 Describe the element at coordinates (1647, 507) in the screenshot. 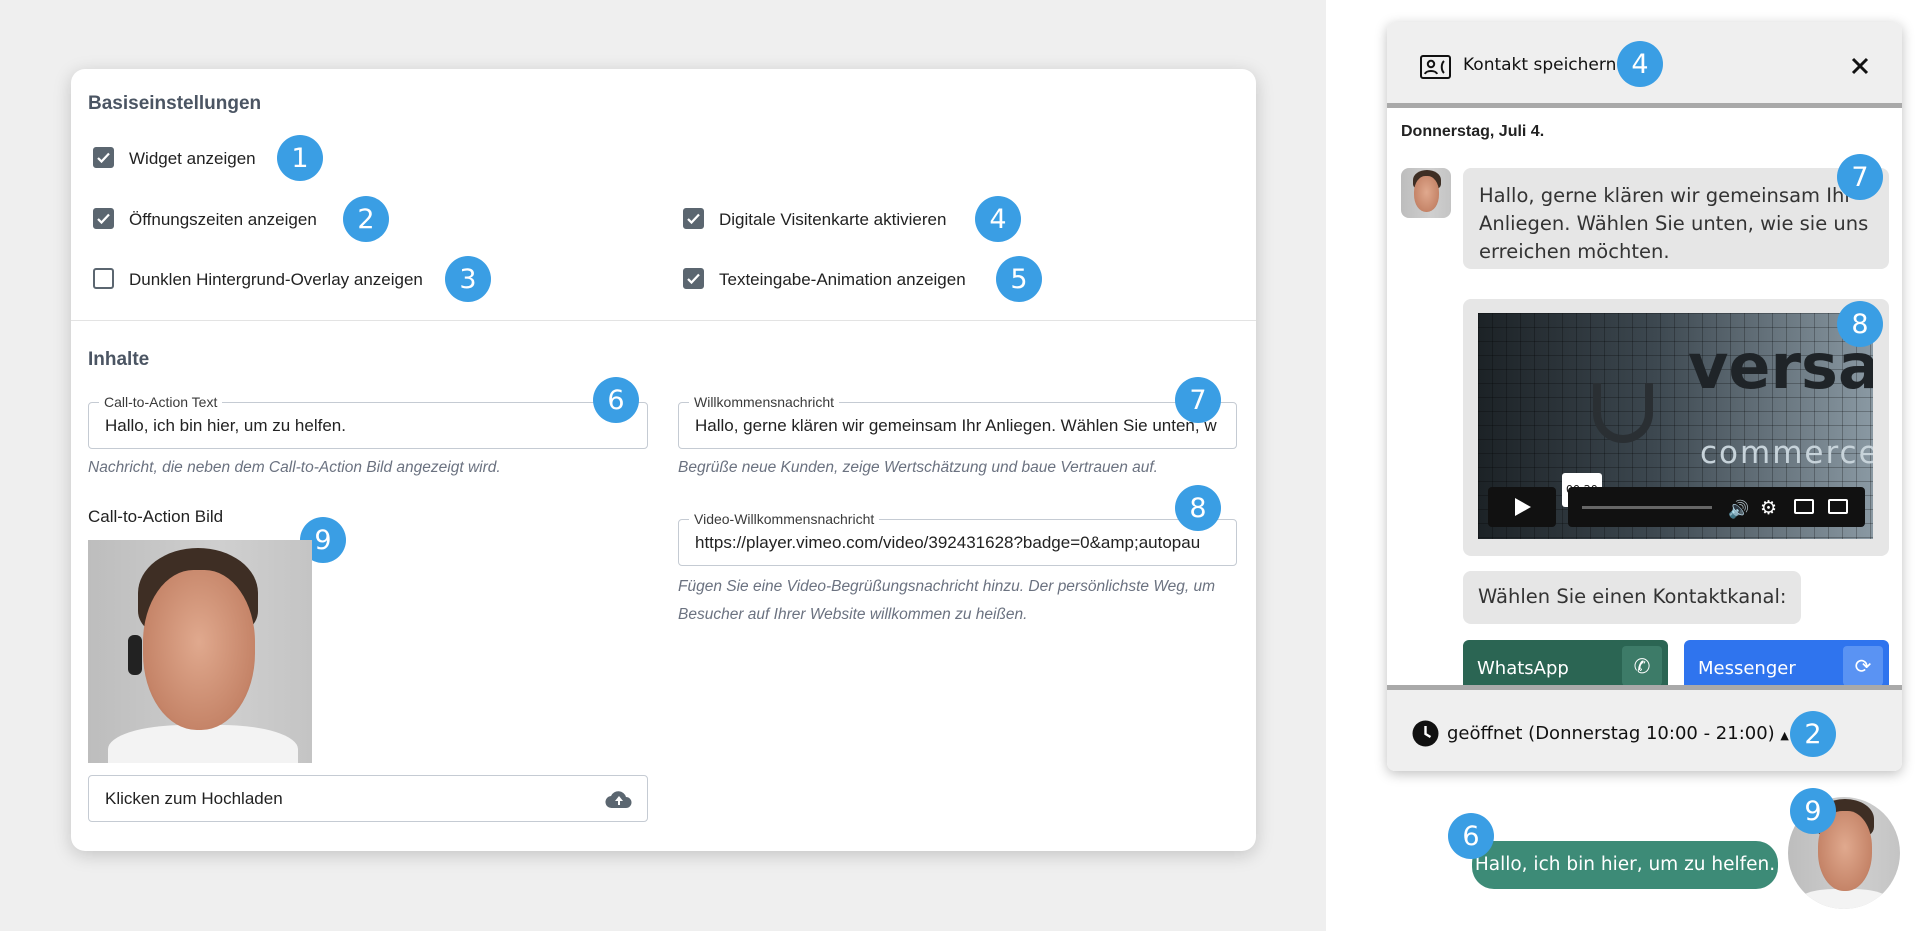

I see `progress-bar` at that location.